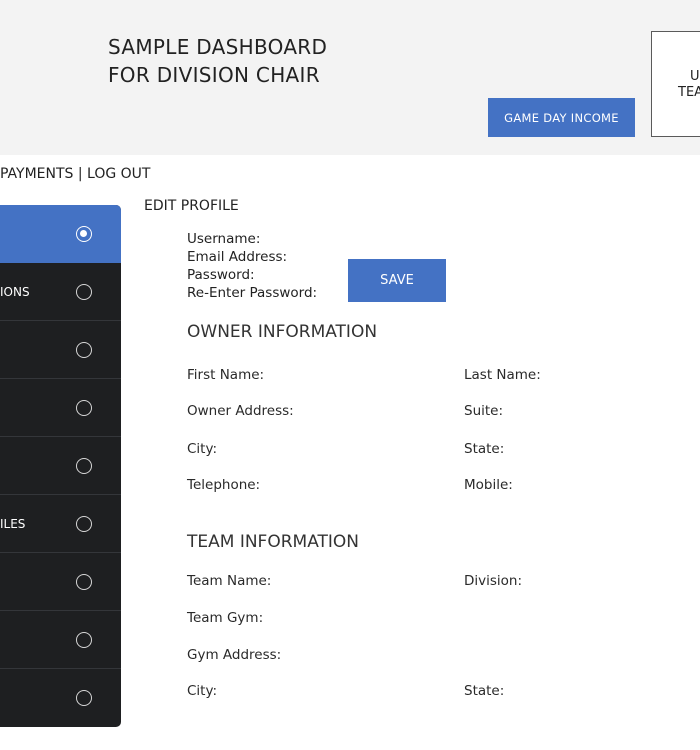  Describe the element at coordinates (675, 84) in the screenshot. I see `team-box: U TEA` at that location.